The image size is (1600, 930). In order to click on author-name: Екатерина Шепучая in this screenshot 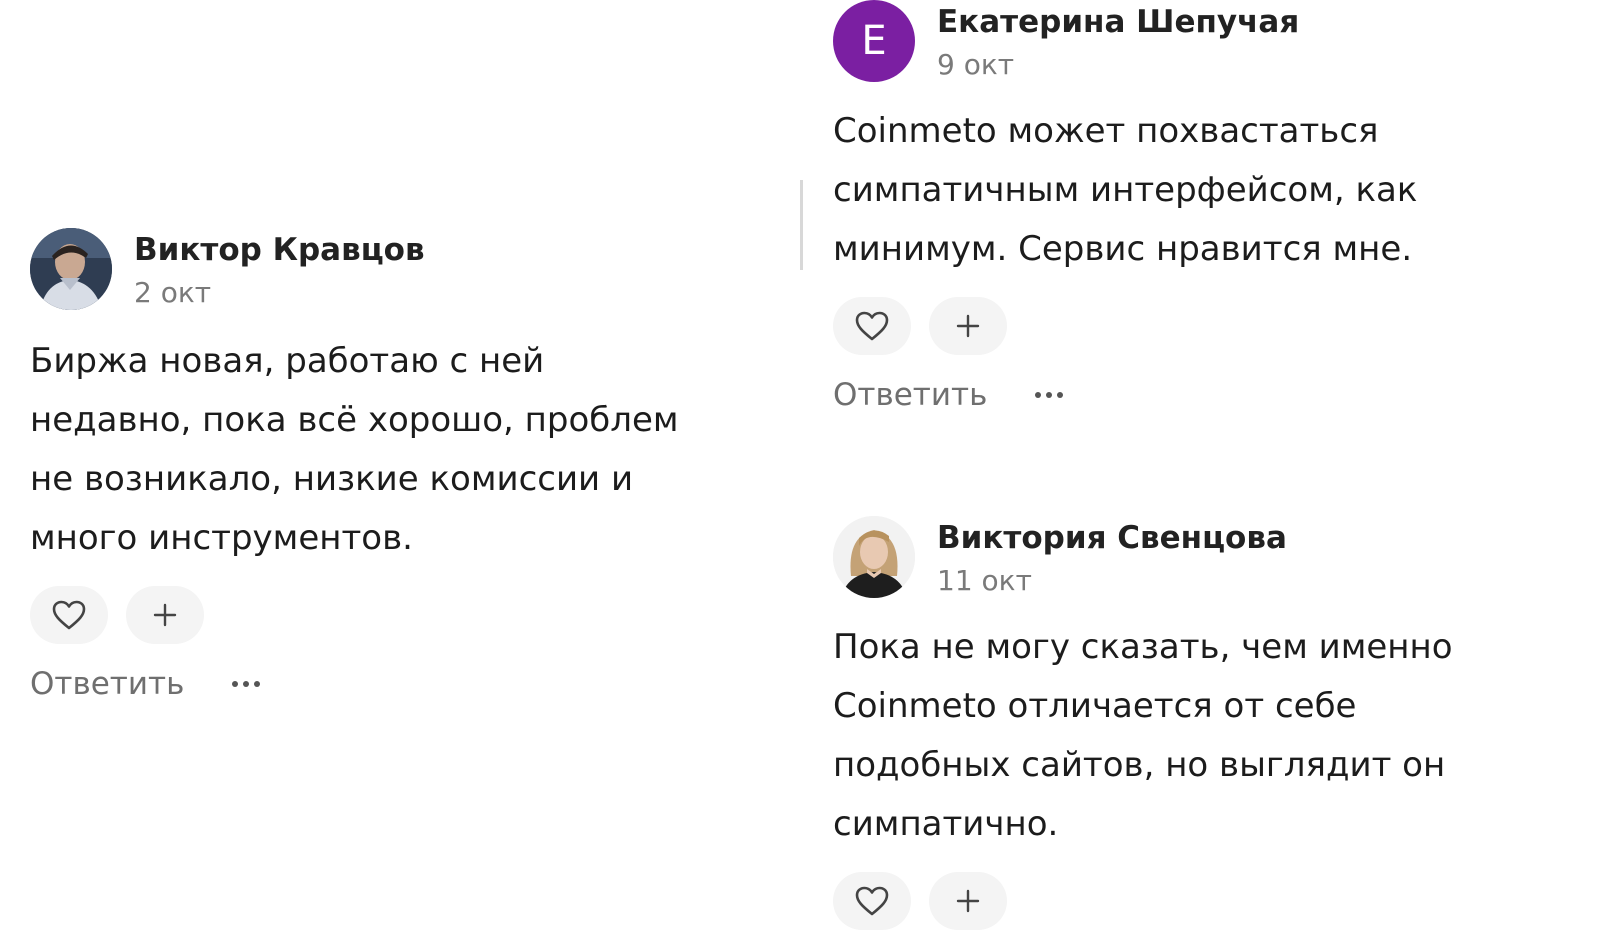, I will do `click(1118, 22)`.